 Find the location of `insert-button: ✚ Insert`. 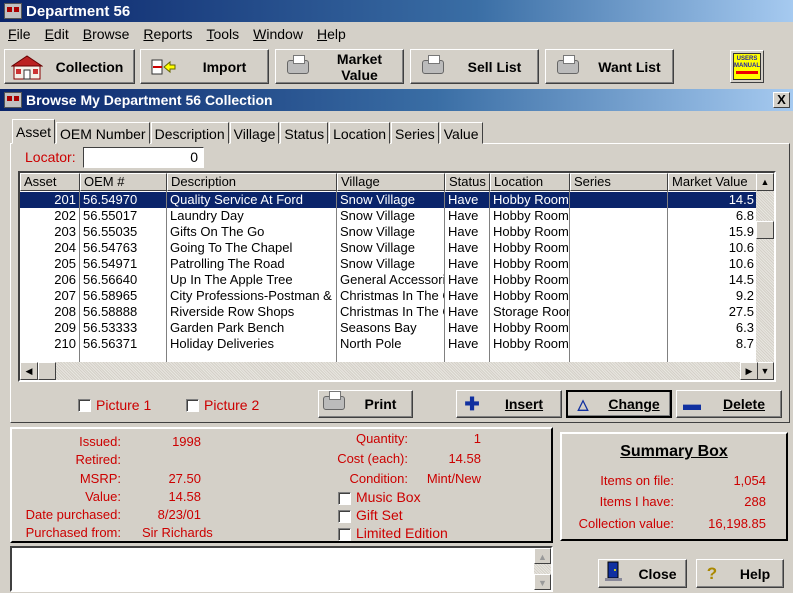

insert-button: ✚ Insert is located at coordinates (509, 404).